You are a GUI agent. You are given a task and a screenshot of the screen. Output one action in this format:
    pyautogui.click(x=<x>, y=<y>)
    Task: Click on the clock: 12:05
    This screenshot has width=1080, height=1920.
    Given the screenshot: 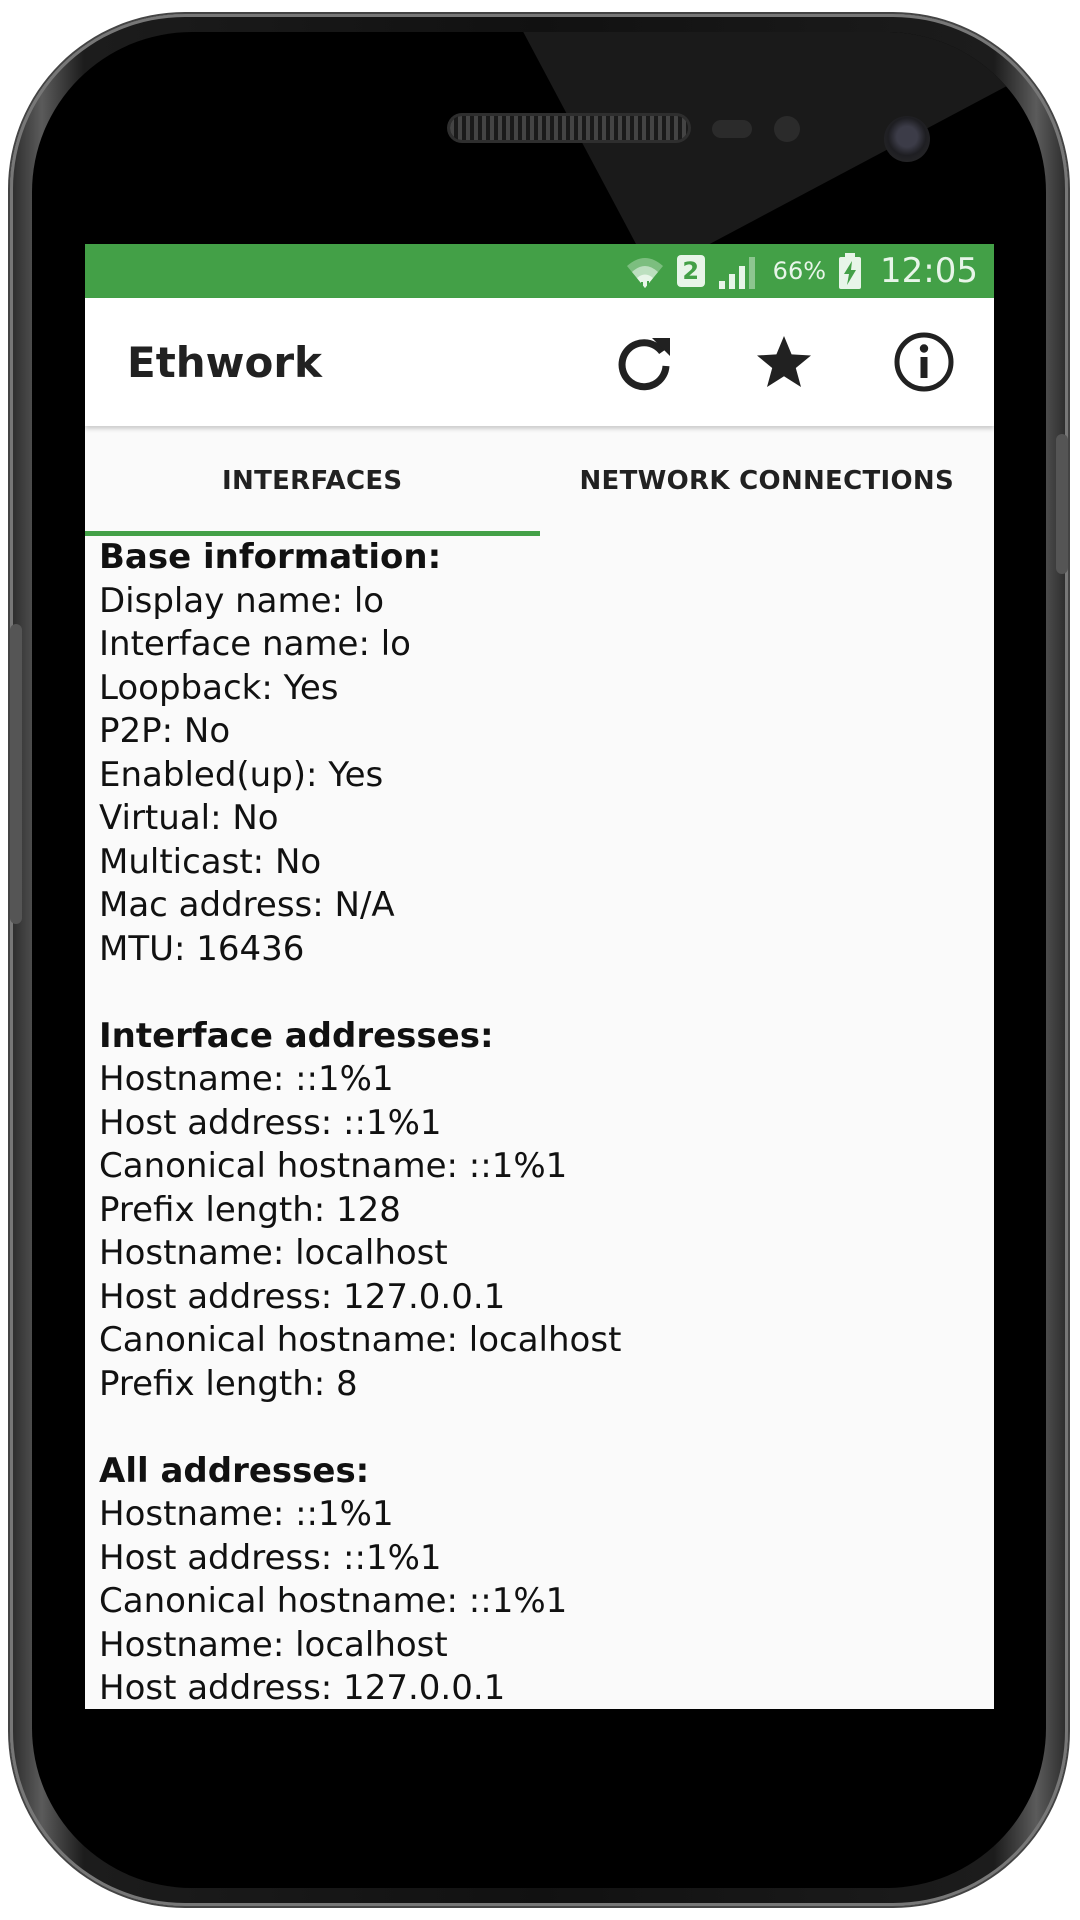 What is the action you would take?
    pyautogui.click(x=929, y=271)
    